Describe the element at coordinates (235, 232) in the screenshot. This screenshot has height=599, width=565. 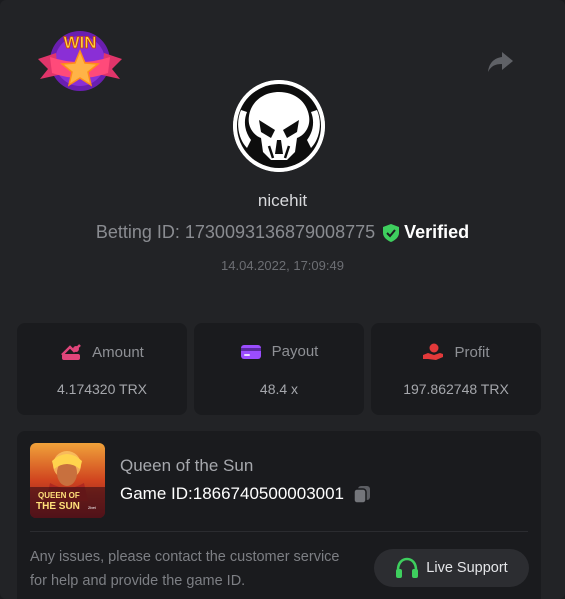
I see `betting-id: Betting ID: 1730093136879008775` at that location.